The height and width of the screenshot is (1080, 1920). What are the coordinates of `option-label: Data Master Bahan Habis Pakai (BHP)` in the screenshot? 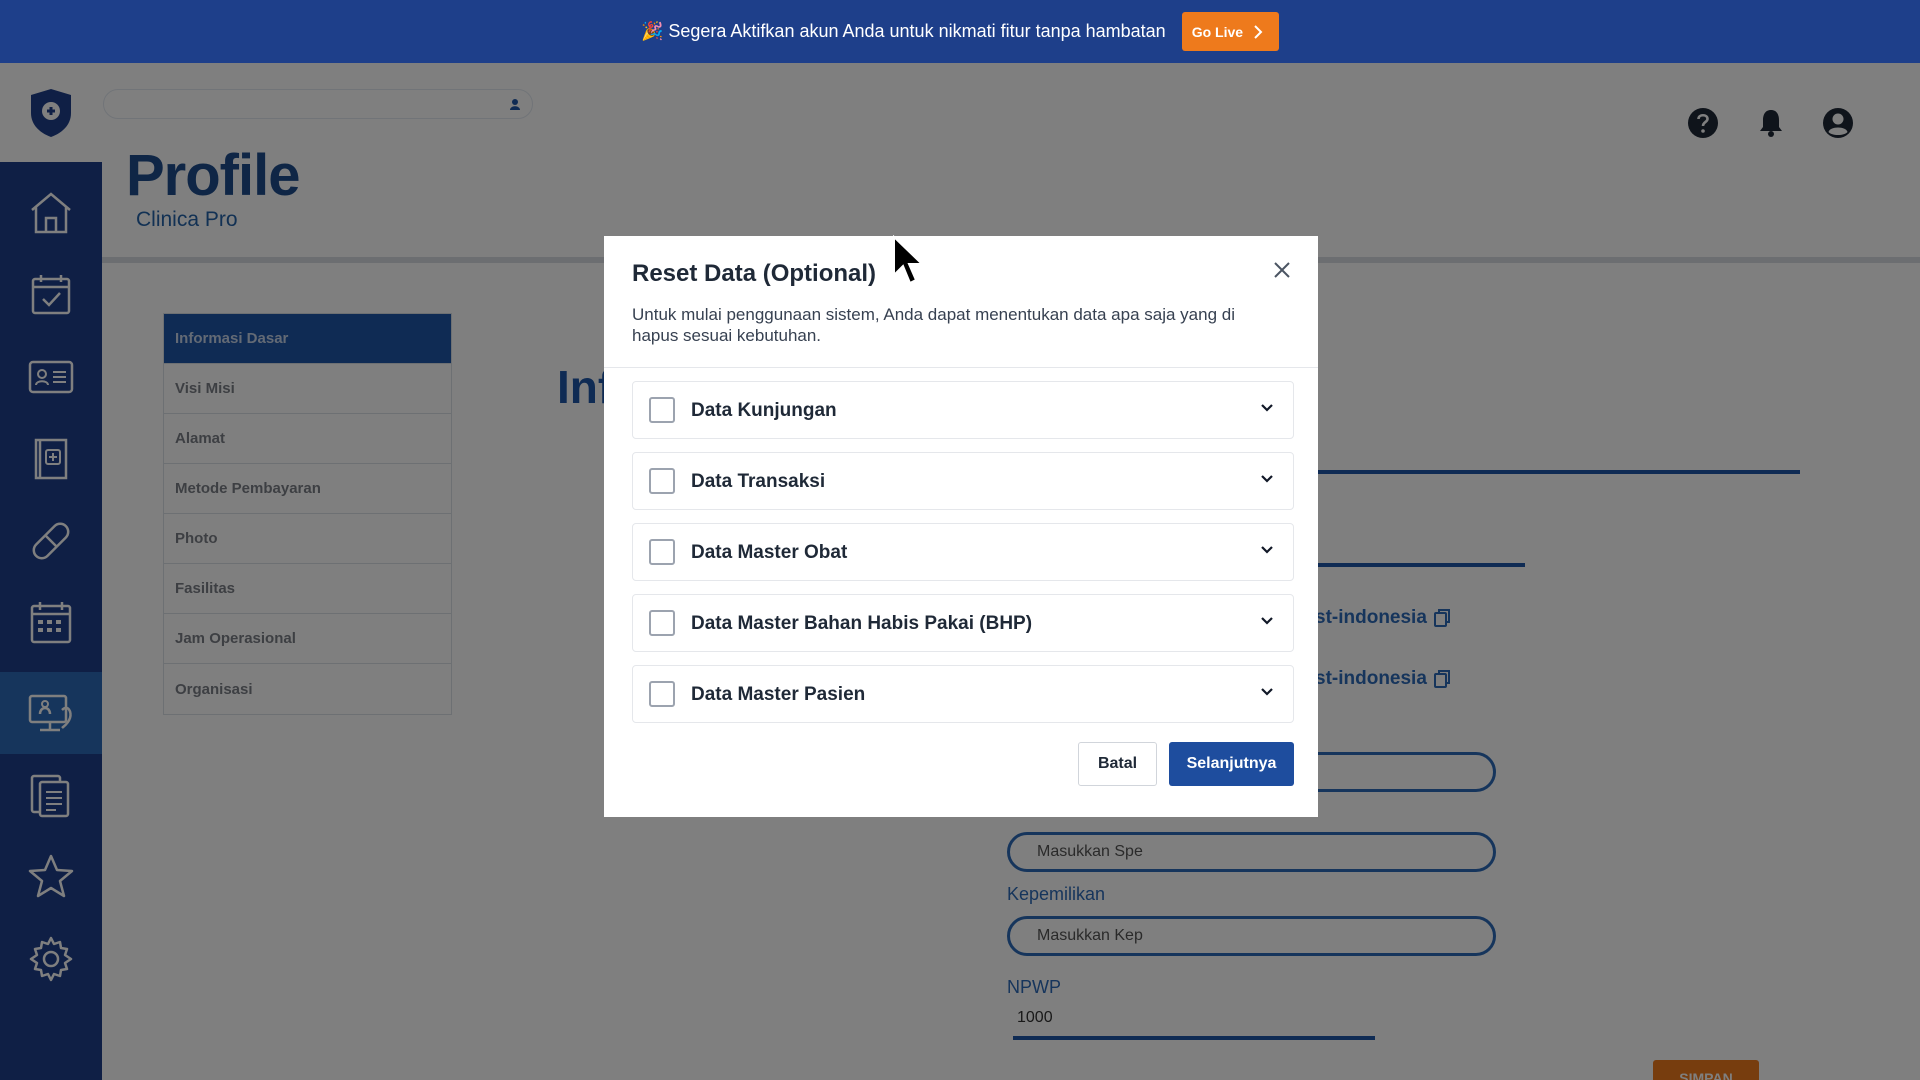 It's located at (862, 623).